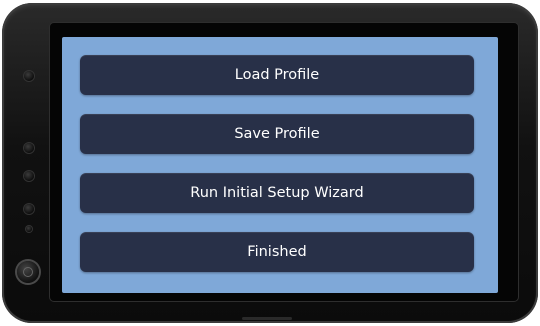  I want to click on load-profile-button: Load Profile, so click(277, 75).